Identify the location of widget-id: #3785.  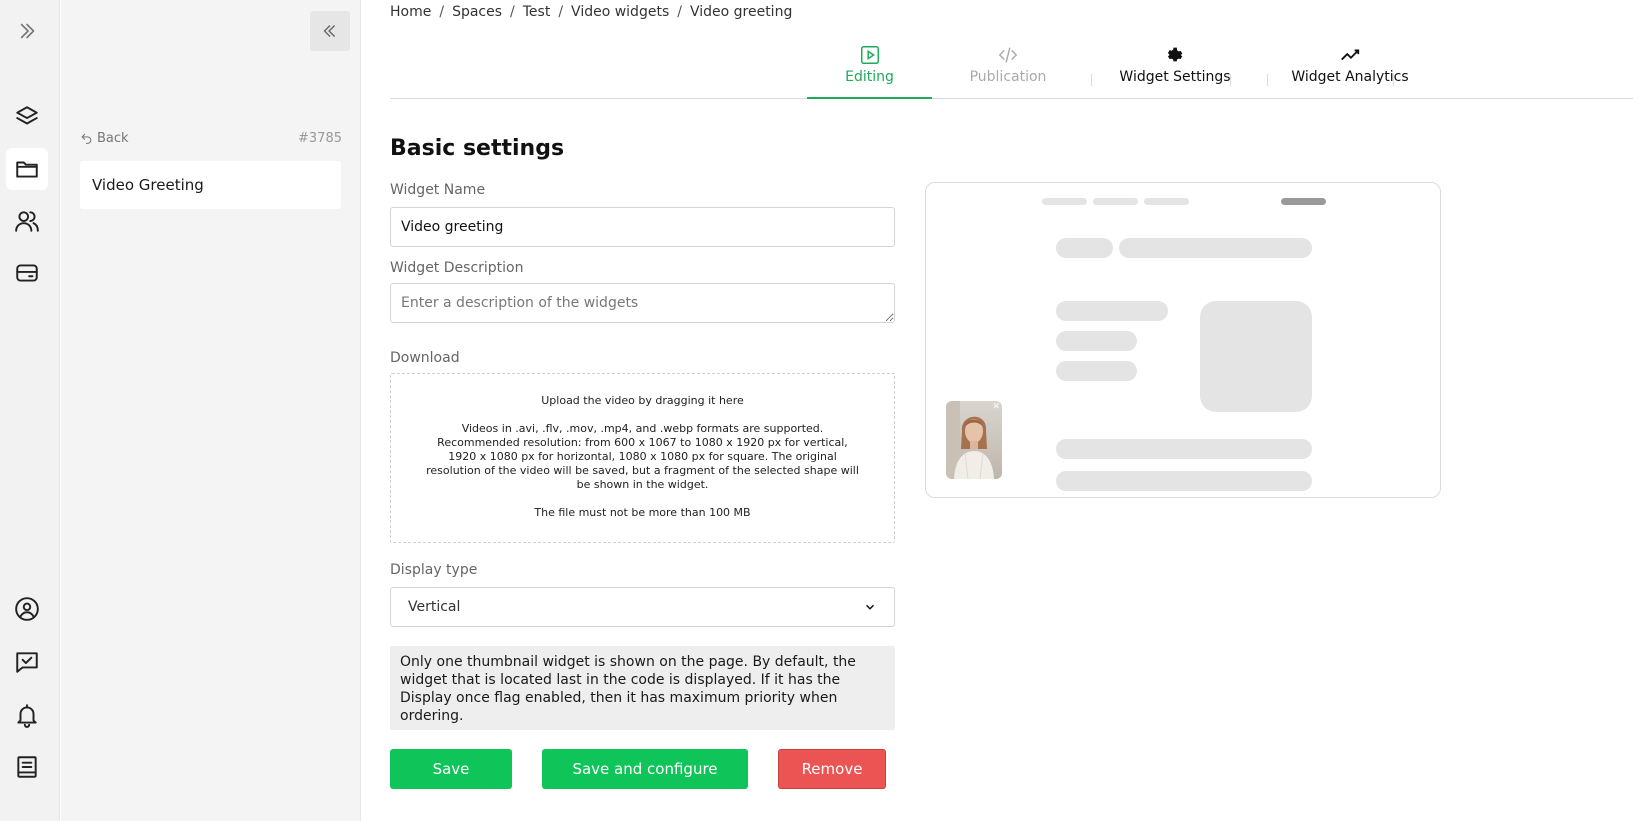
(320, 138).